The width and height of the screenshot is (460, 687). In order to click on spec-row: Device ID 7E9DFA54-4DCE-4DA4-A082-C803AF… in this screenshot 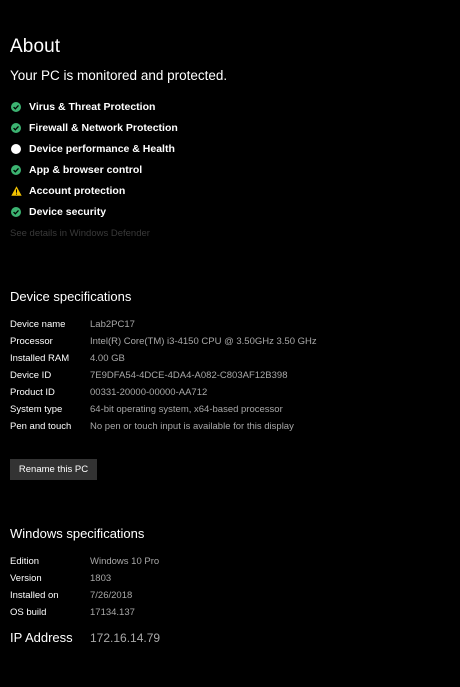, I will do `click(200, 378)`.